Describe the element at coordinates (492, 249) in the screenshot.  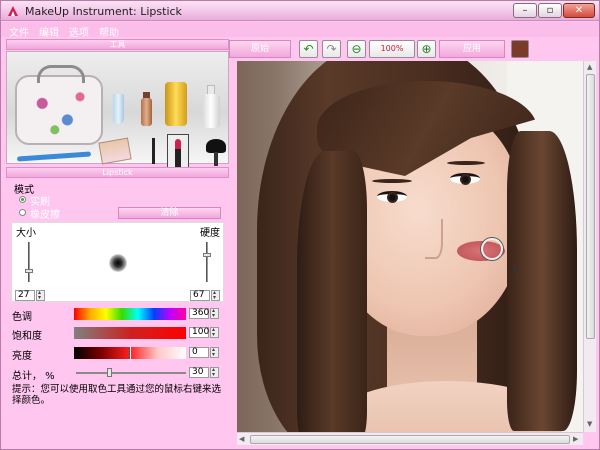
I see `brush-cursor` at that location.